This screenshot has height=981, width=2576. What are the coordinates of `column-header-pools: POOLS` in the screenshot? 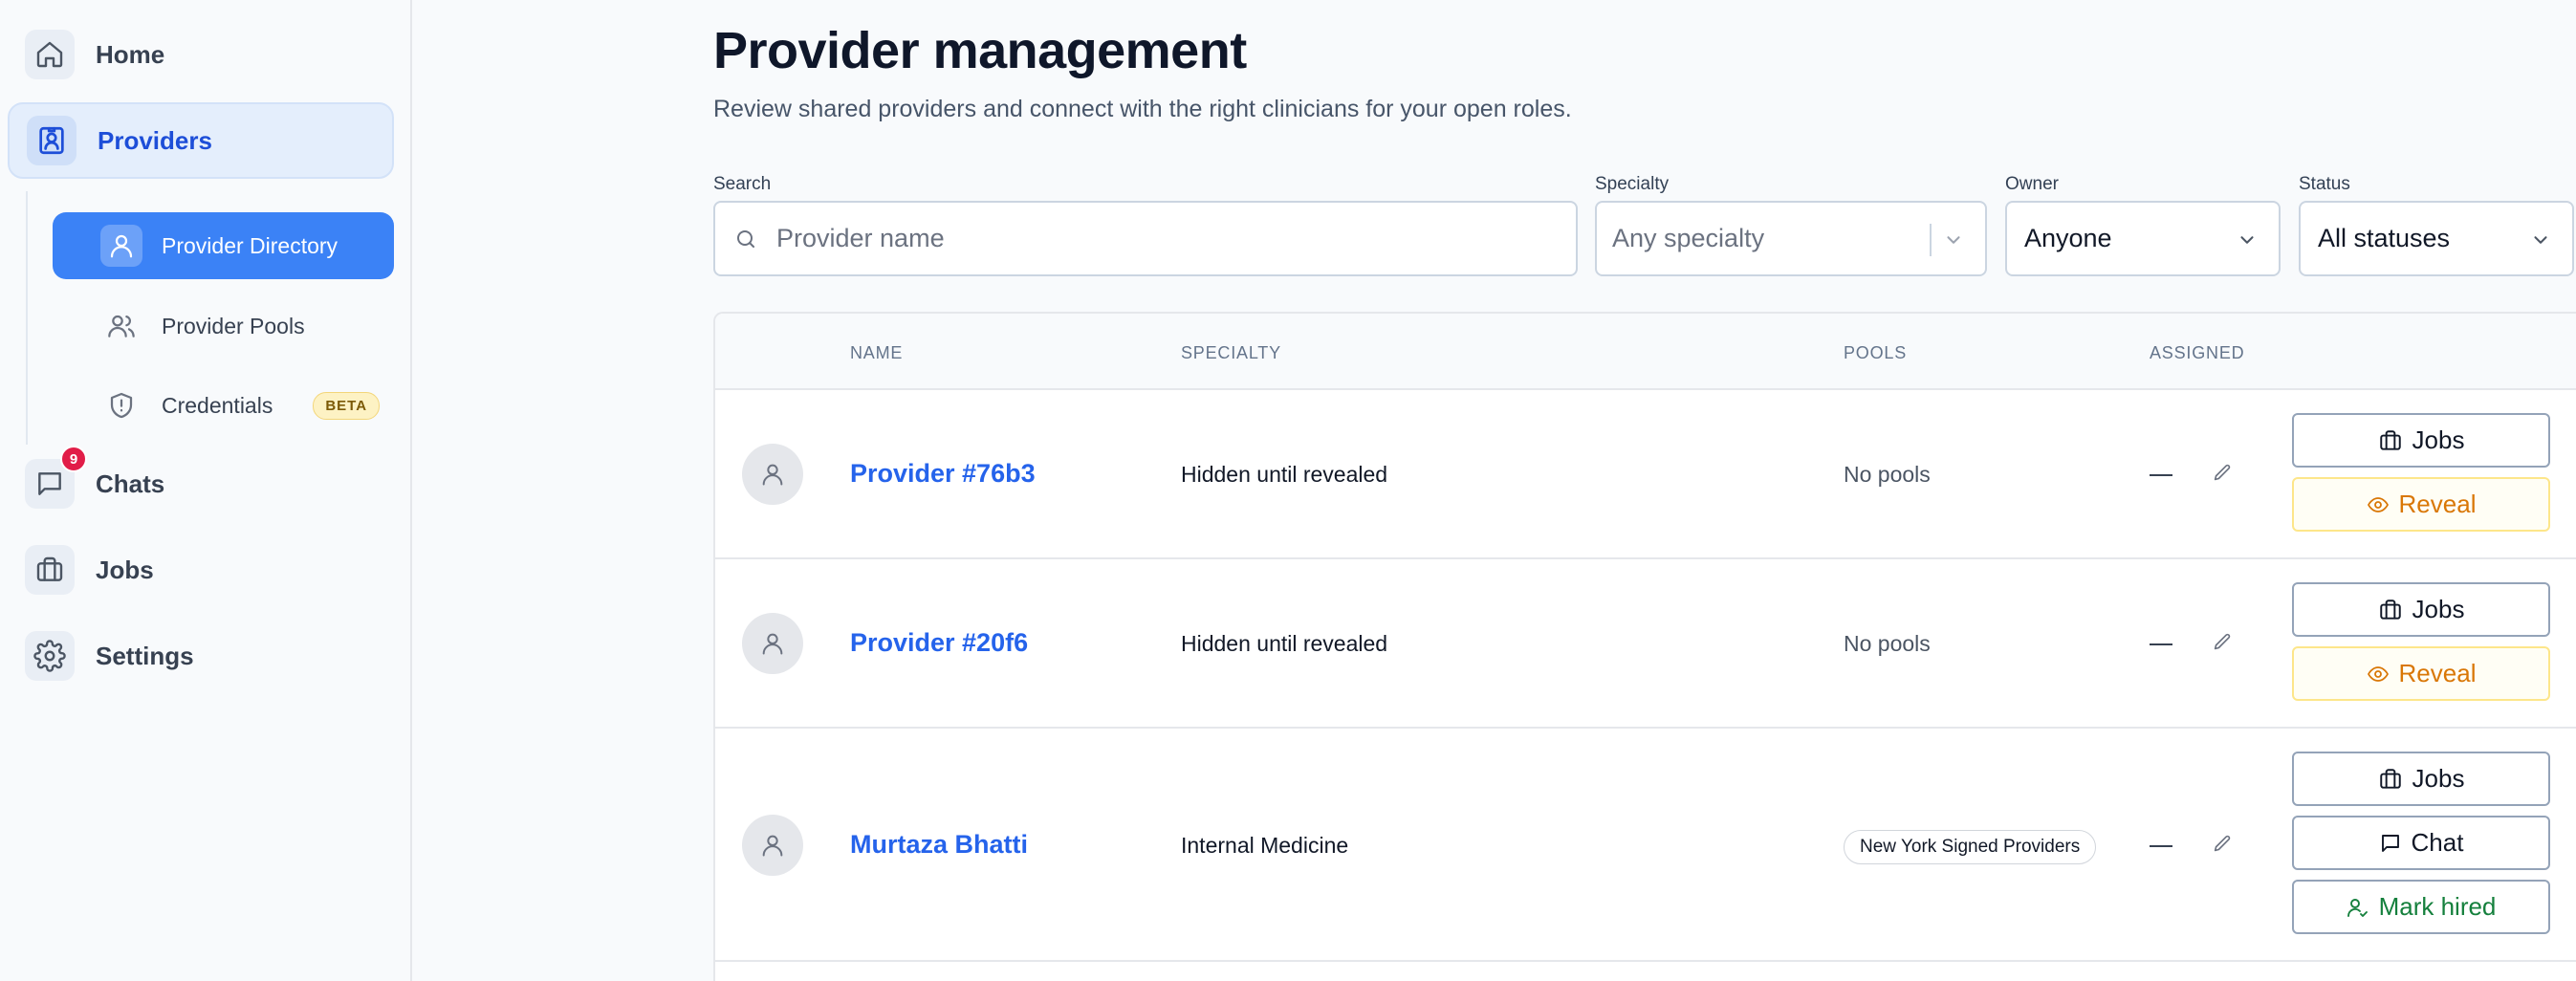 It's located at (1875, 353).